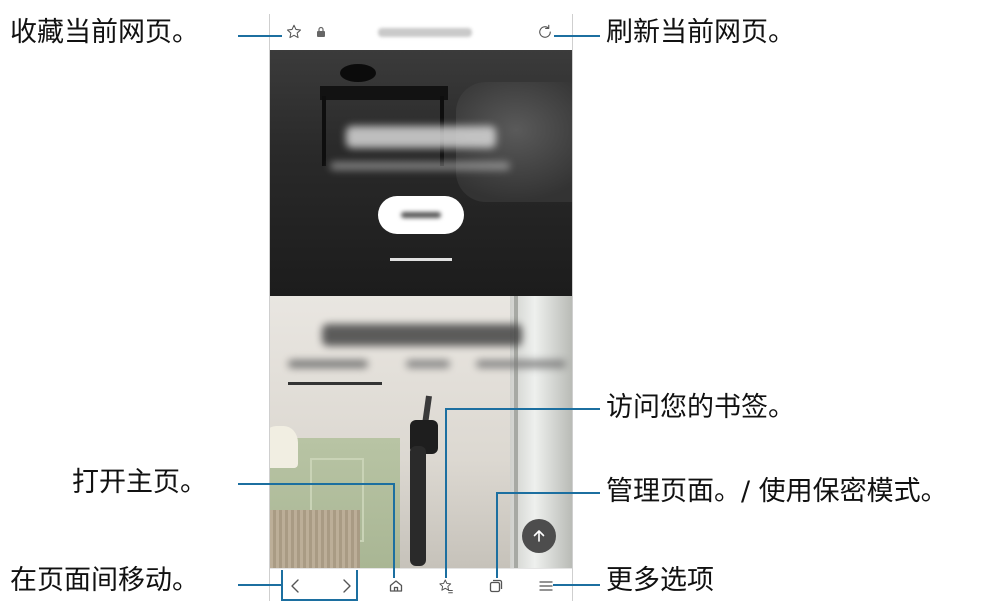  What do you see at coordinates (425, 32) in the screenshot?
I see `url-text` at bounding box center [425, 32].